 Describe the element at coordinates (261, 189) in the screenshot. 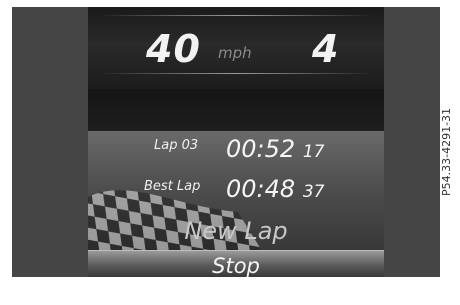

I see `best-lap-time-main: 00:48` at that location.